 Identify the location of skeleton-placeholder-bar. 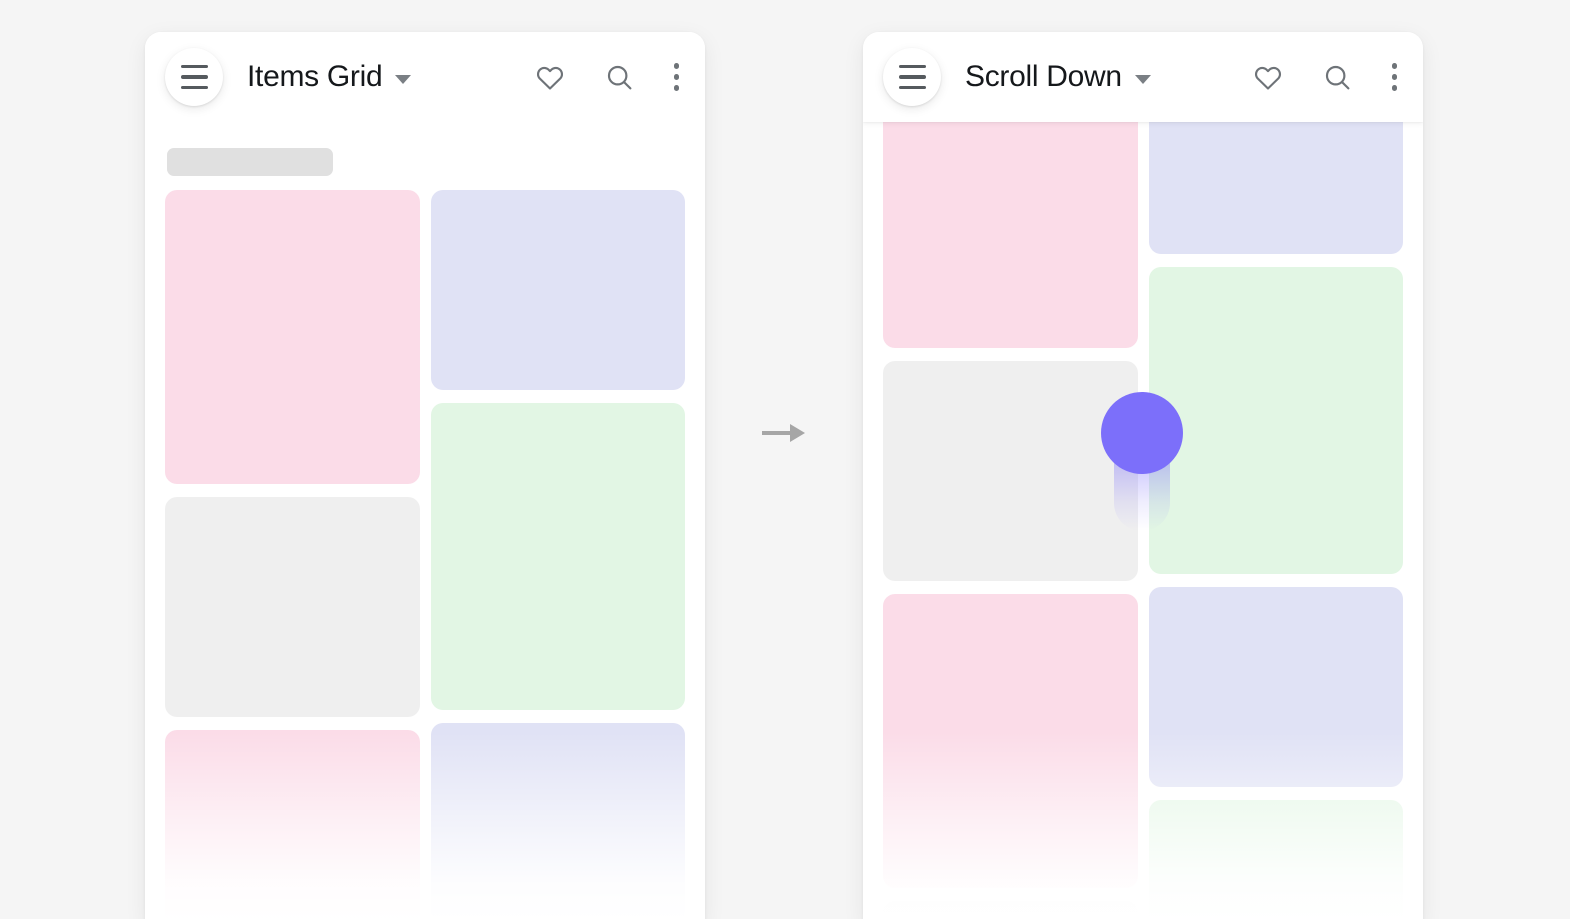
(250, 162).